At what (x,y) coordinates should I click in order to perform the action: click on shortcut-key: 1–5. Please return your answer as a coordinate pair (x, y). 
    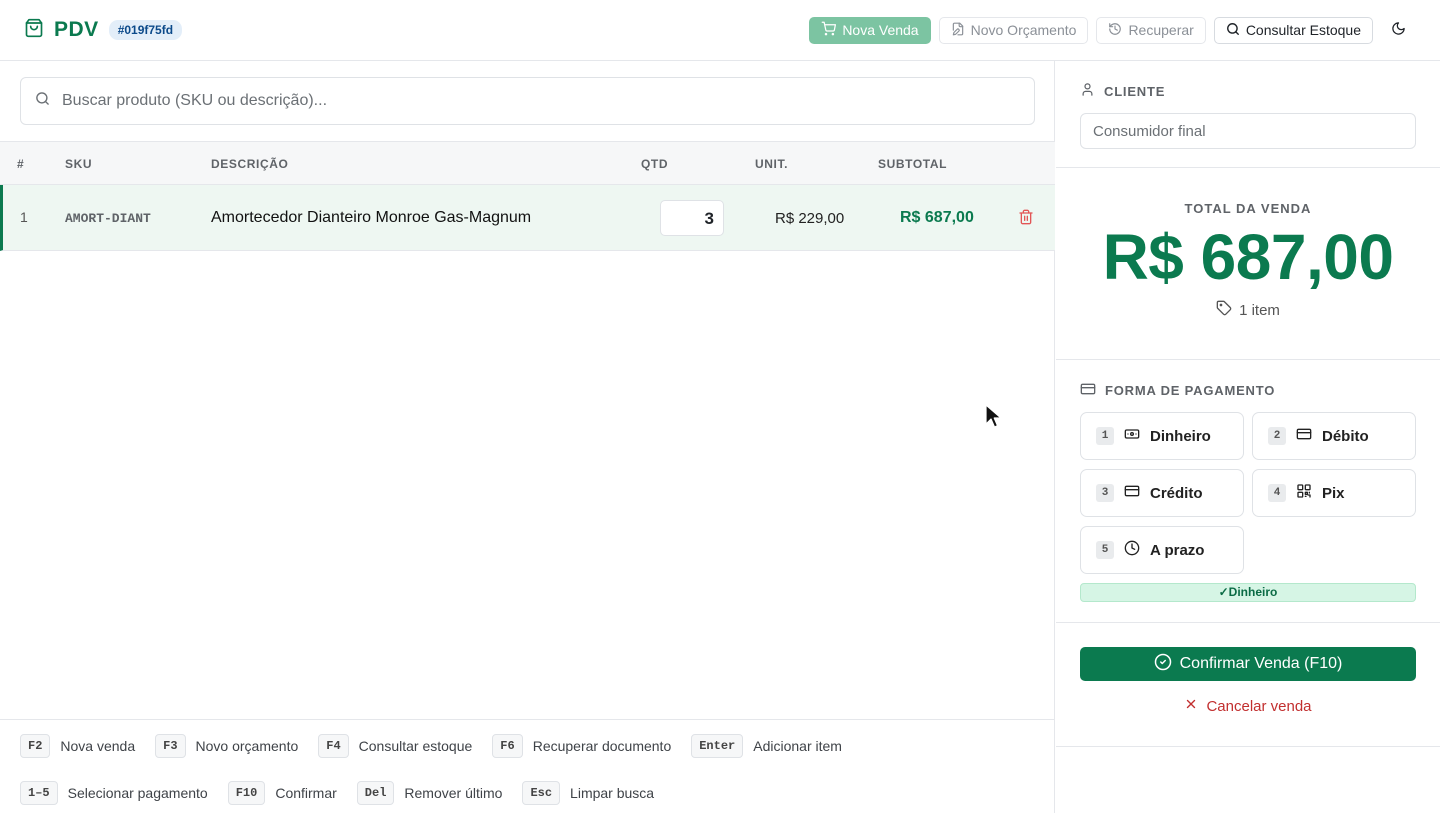
    Looking at the image, I should click on (39, 792).